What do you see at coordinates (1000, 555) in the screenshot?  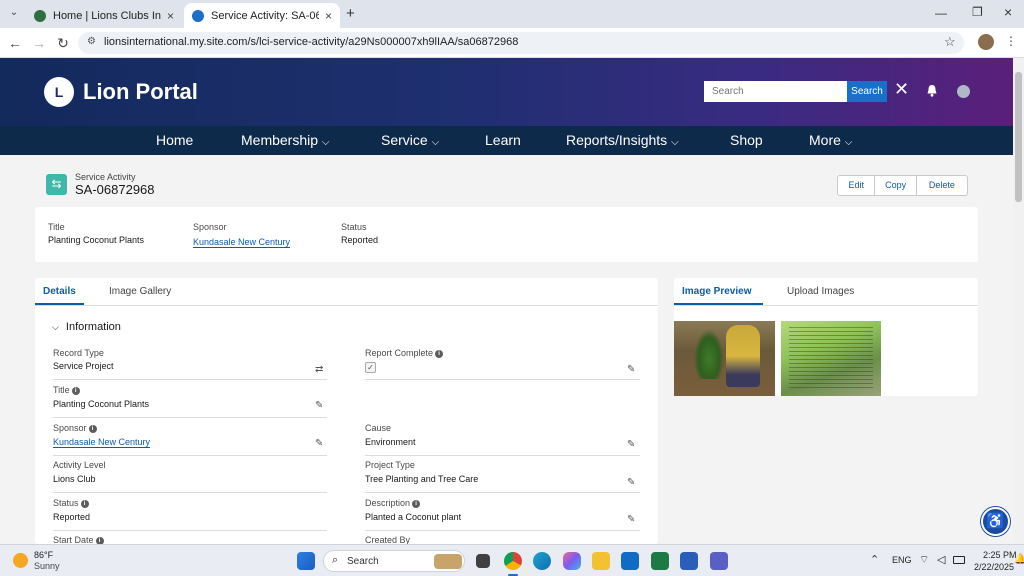 I see `clock-time: 2:25 PM` at bounding box center [1000, 555].